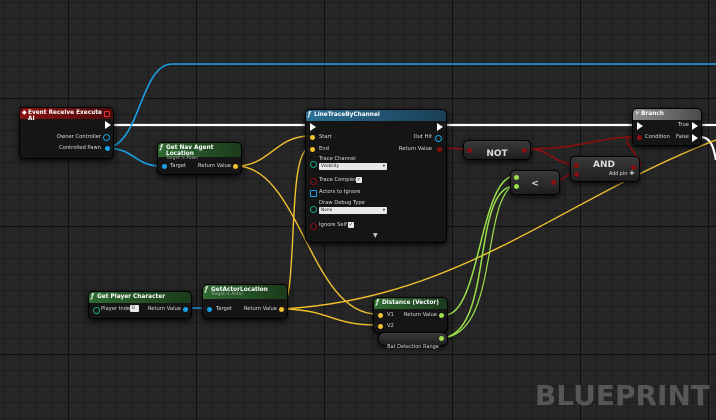 This screenshot has height=420, width=716. I want to click on event-node-title: Event Receive Execute AI, so click(65, 116).